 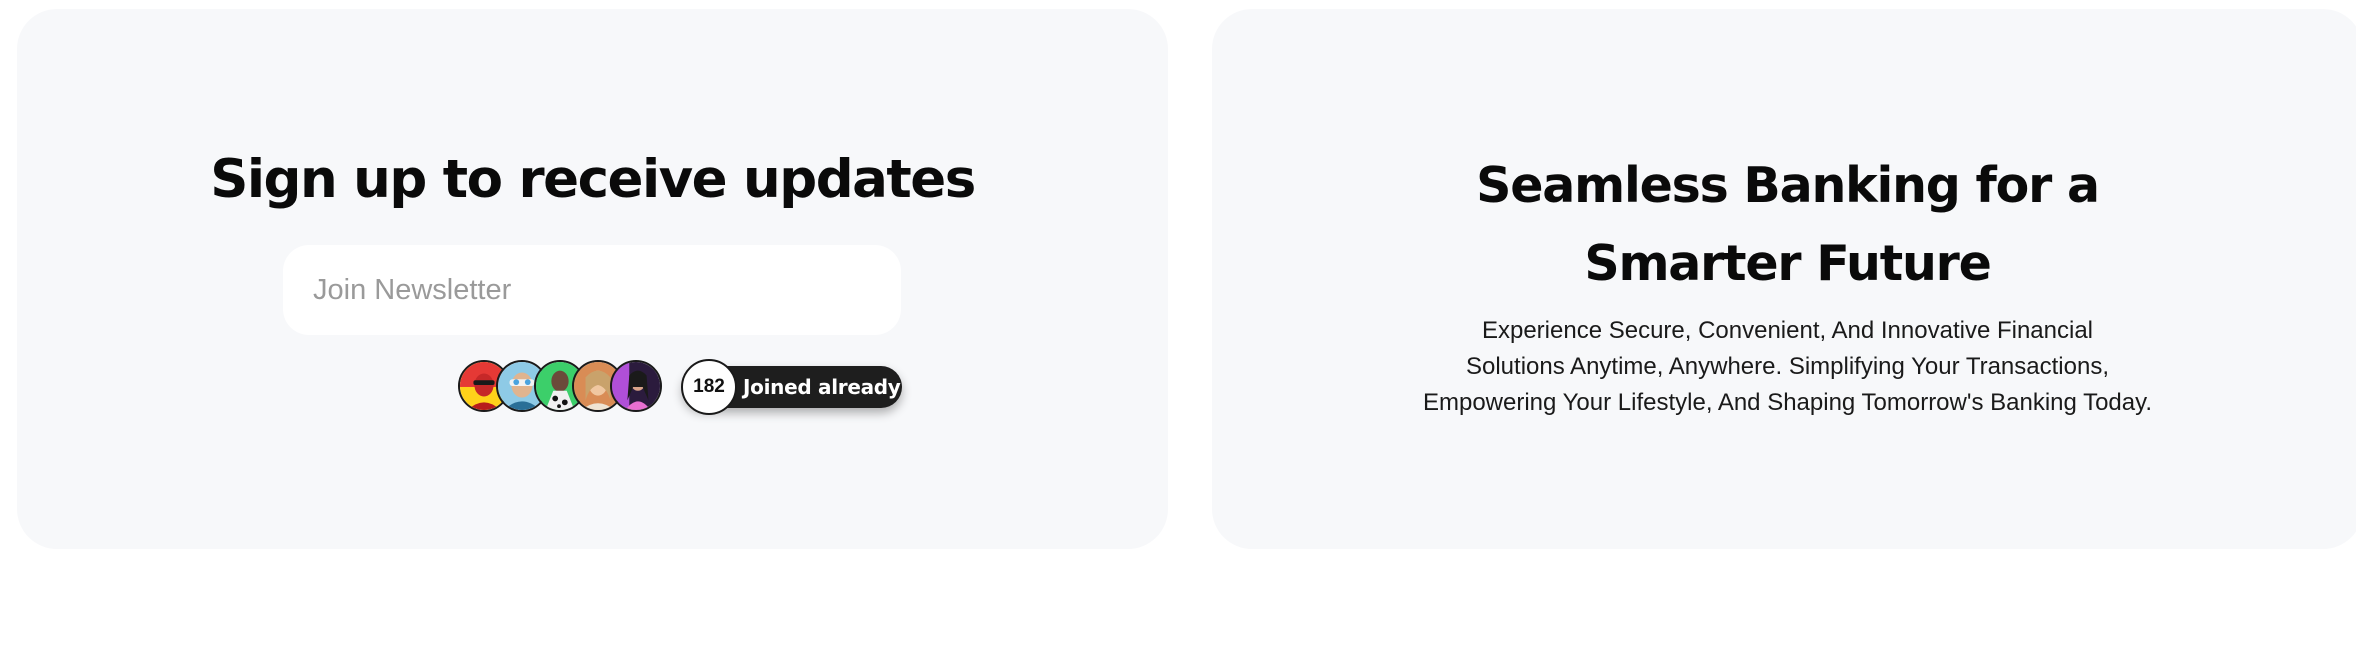 What do you see at coordinates (709, 387) in the screenshot?
I see `joined-count: 182` at bounding box center [709, 387].